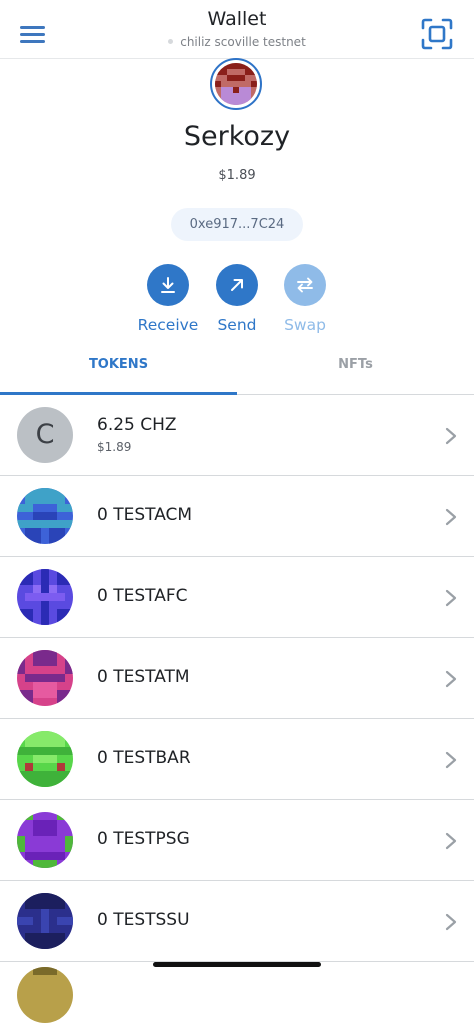 The width and height of the screenshot is (474, 1023). What do you see at coordinates (437, 34) in the screenshot?
I see `scan-qr-icon` at bounding box center [437, 34].